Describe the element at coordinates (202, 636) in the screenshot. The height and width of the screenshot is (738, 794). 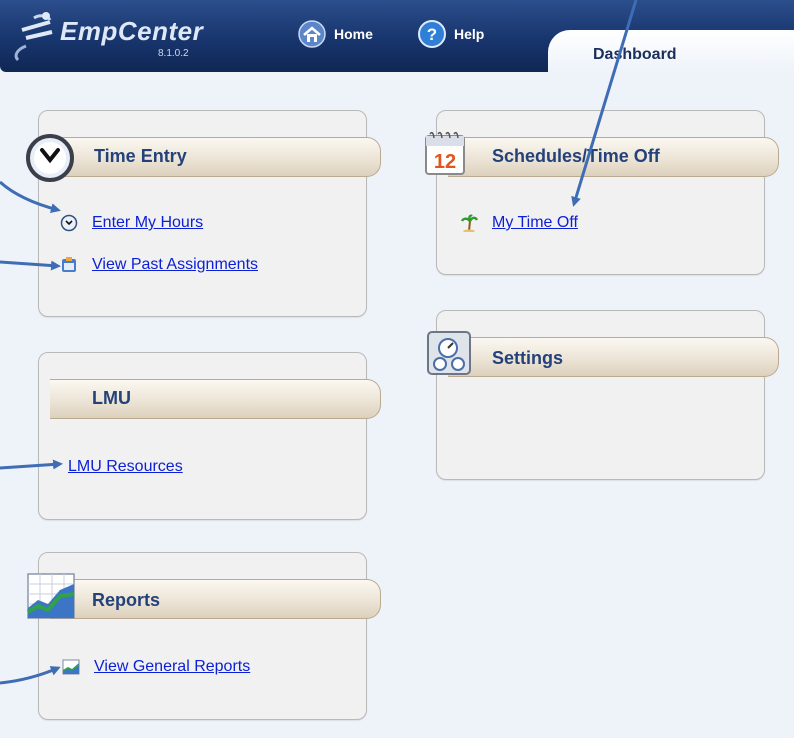
I see `reports-panel` at that location.